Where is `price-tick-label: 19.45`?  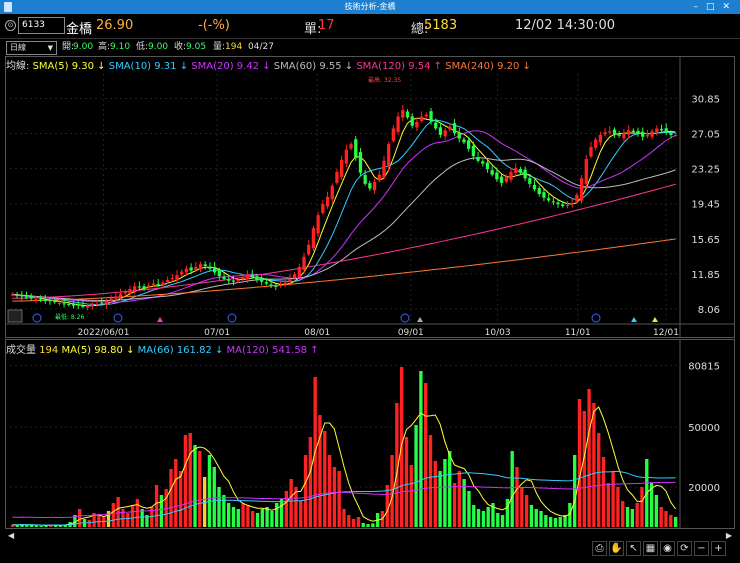
price-tick-label: 19.45 is located at coordinates (705, 205).